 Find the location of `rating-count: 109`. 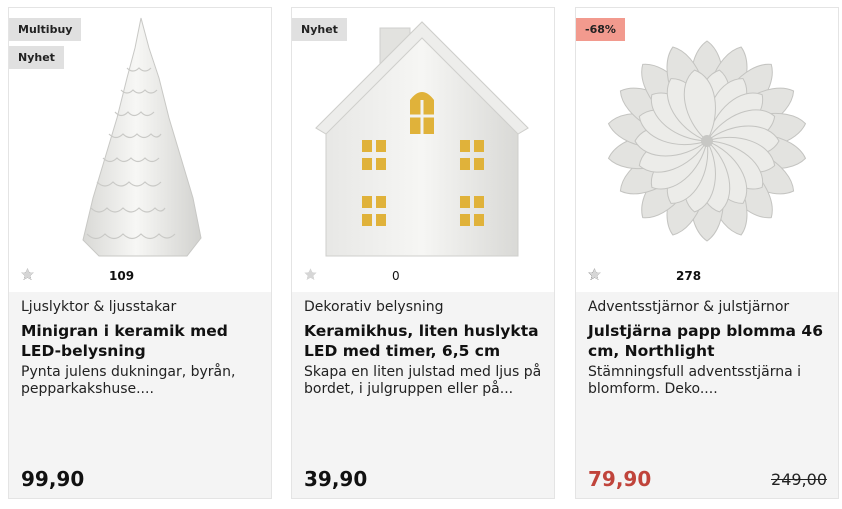

rating-count: 109 is located at coordinates (122, 276).